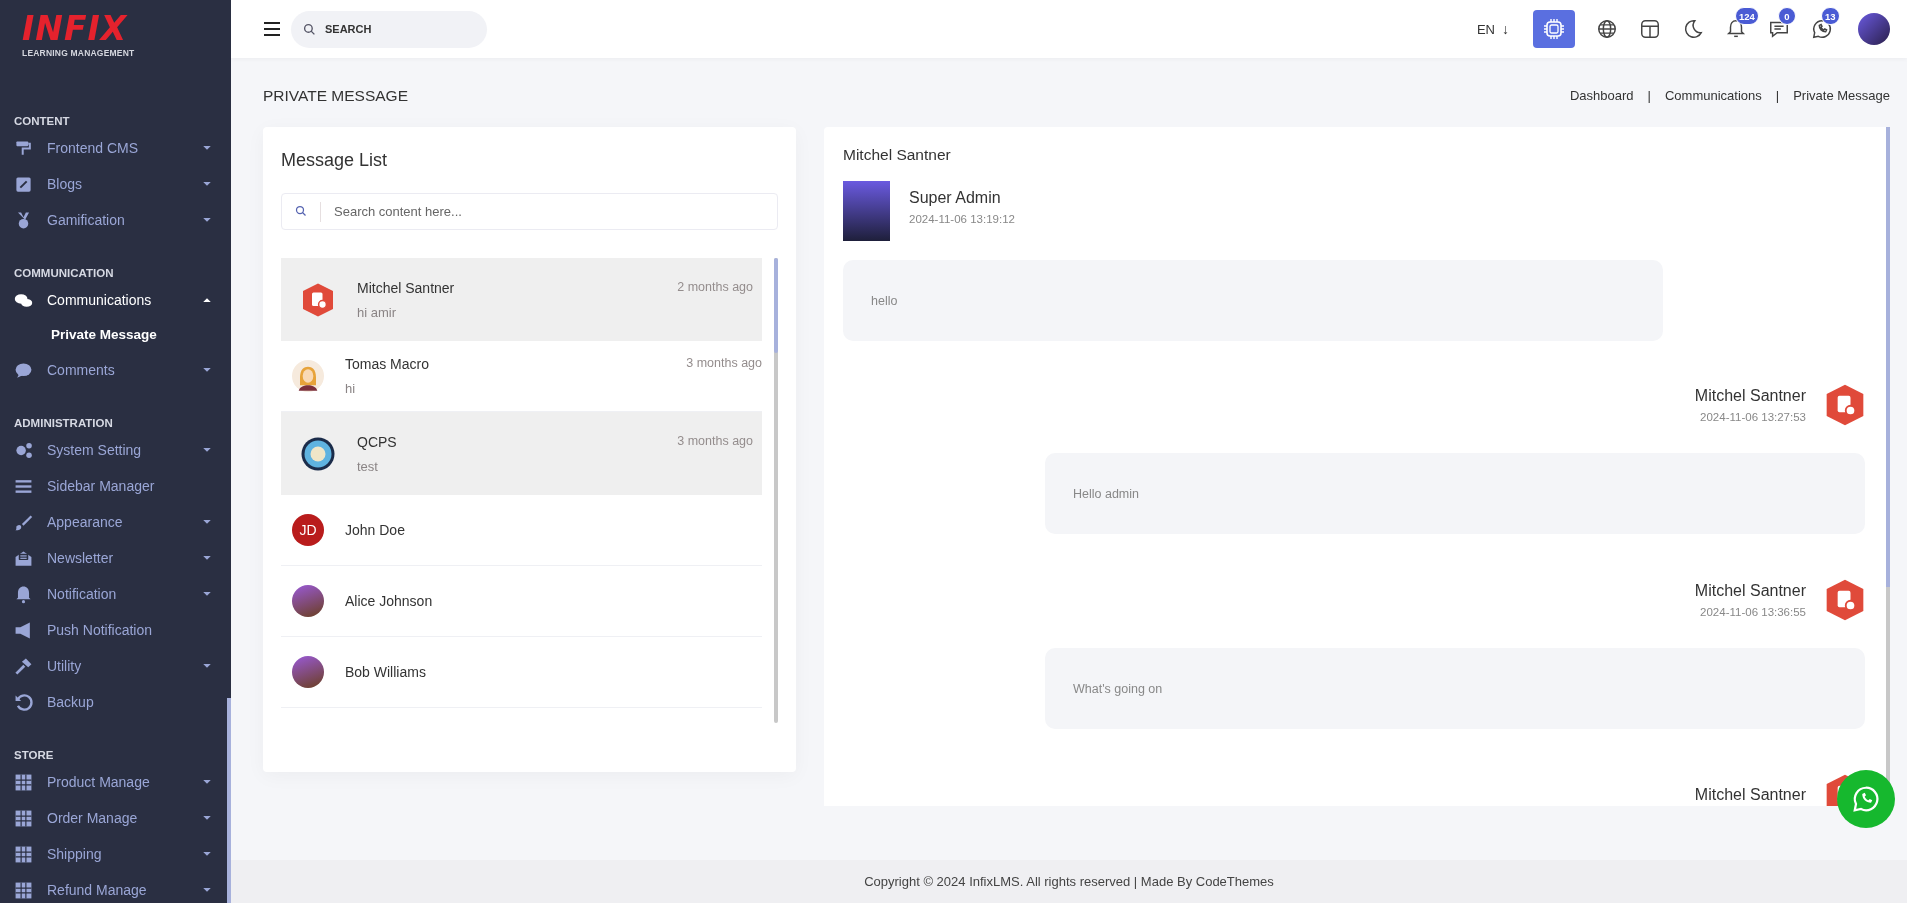 The width and height of the screenshot is (1907, 903). I want to click on message-preview: hi, so click(351, 388).